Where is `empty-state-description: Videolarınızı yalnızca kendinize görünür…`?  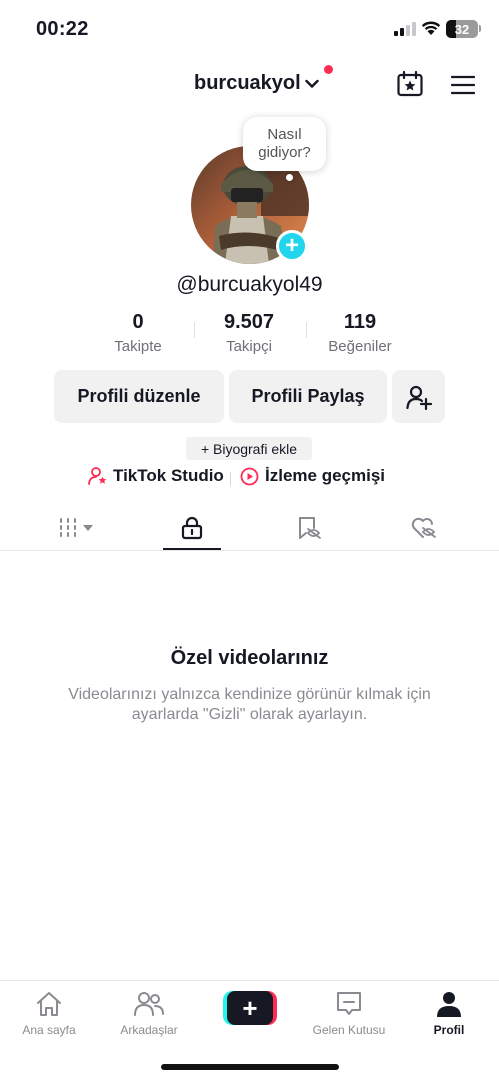
empty-state-description: Videolarınızı yalnızca kendinize görünür… is located at coordinates (249, 704).